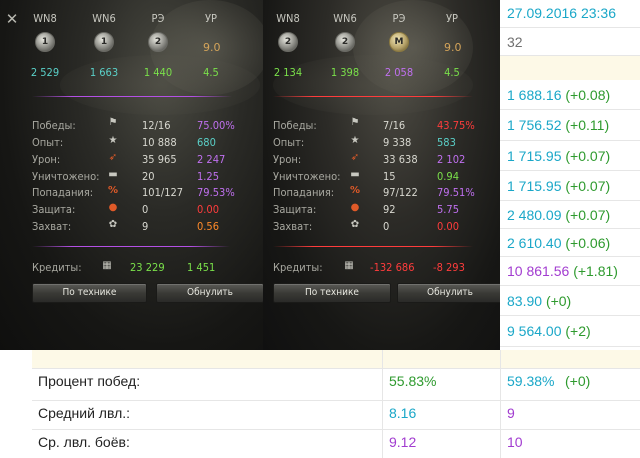  What do you see at coordinates (288, 18) in the screenshot?
I see `header-wn8: WN8` at bounding box center [288, 18].